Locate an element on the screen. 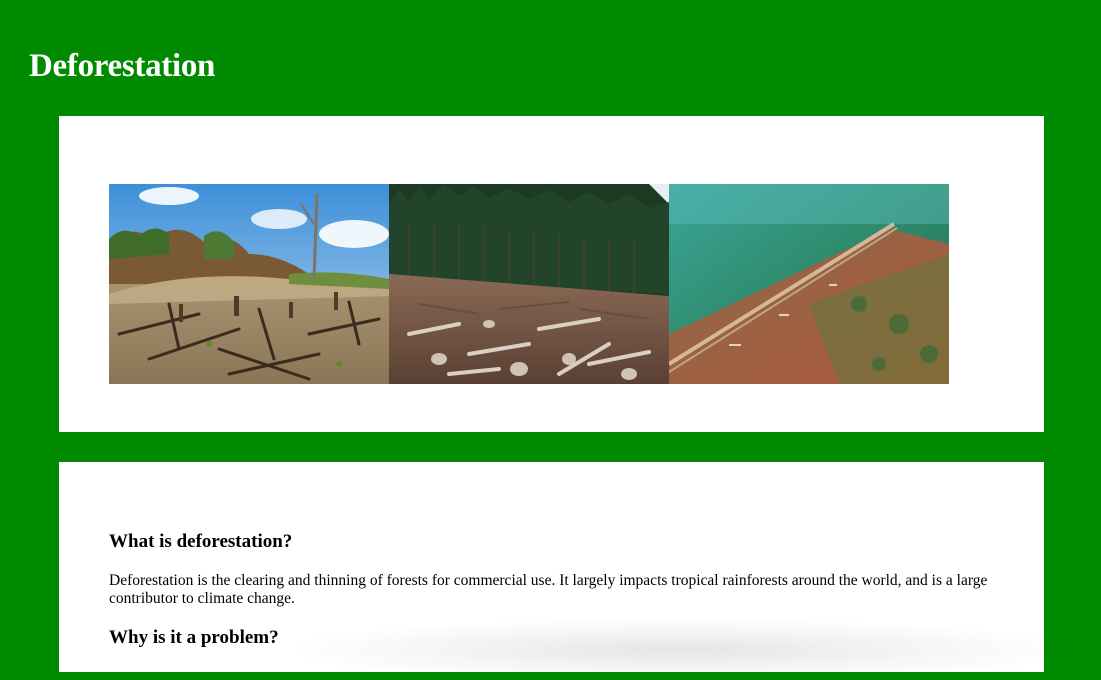 This screenshot has height=680, width=1101. burned-land-image is located at coordinates (249, 284).